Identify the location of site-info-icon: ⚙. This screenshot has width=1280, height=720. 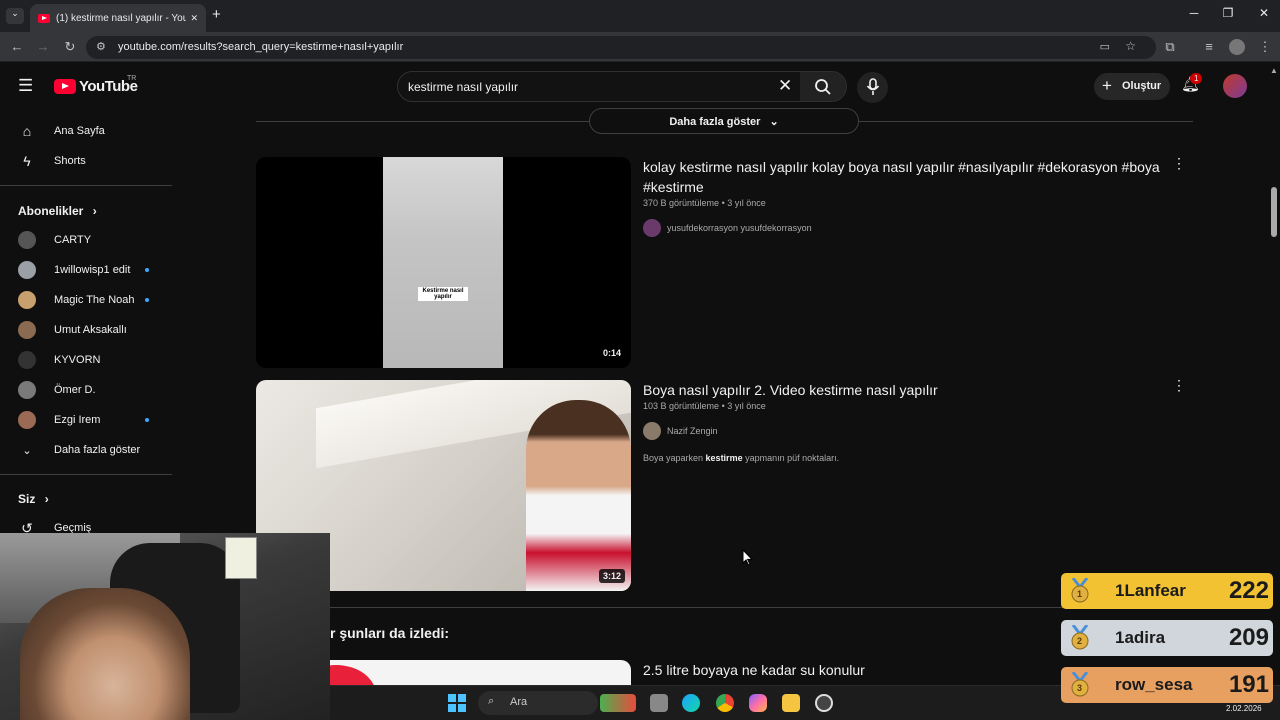
(101, 46).